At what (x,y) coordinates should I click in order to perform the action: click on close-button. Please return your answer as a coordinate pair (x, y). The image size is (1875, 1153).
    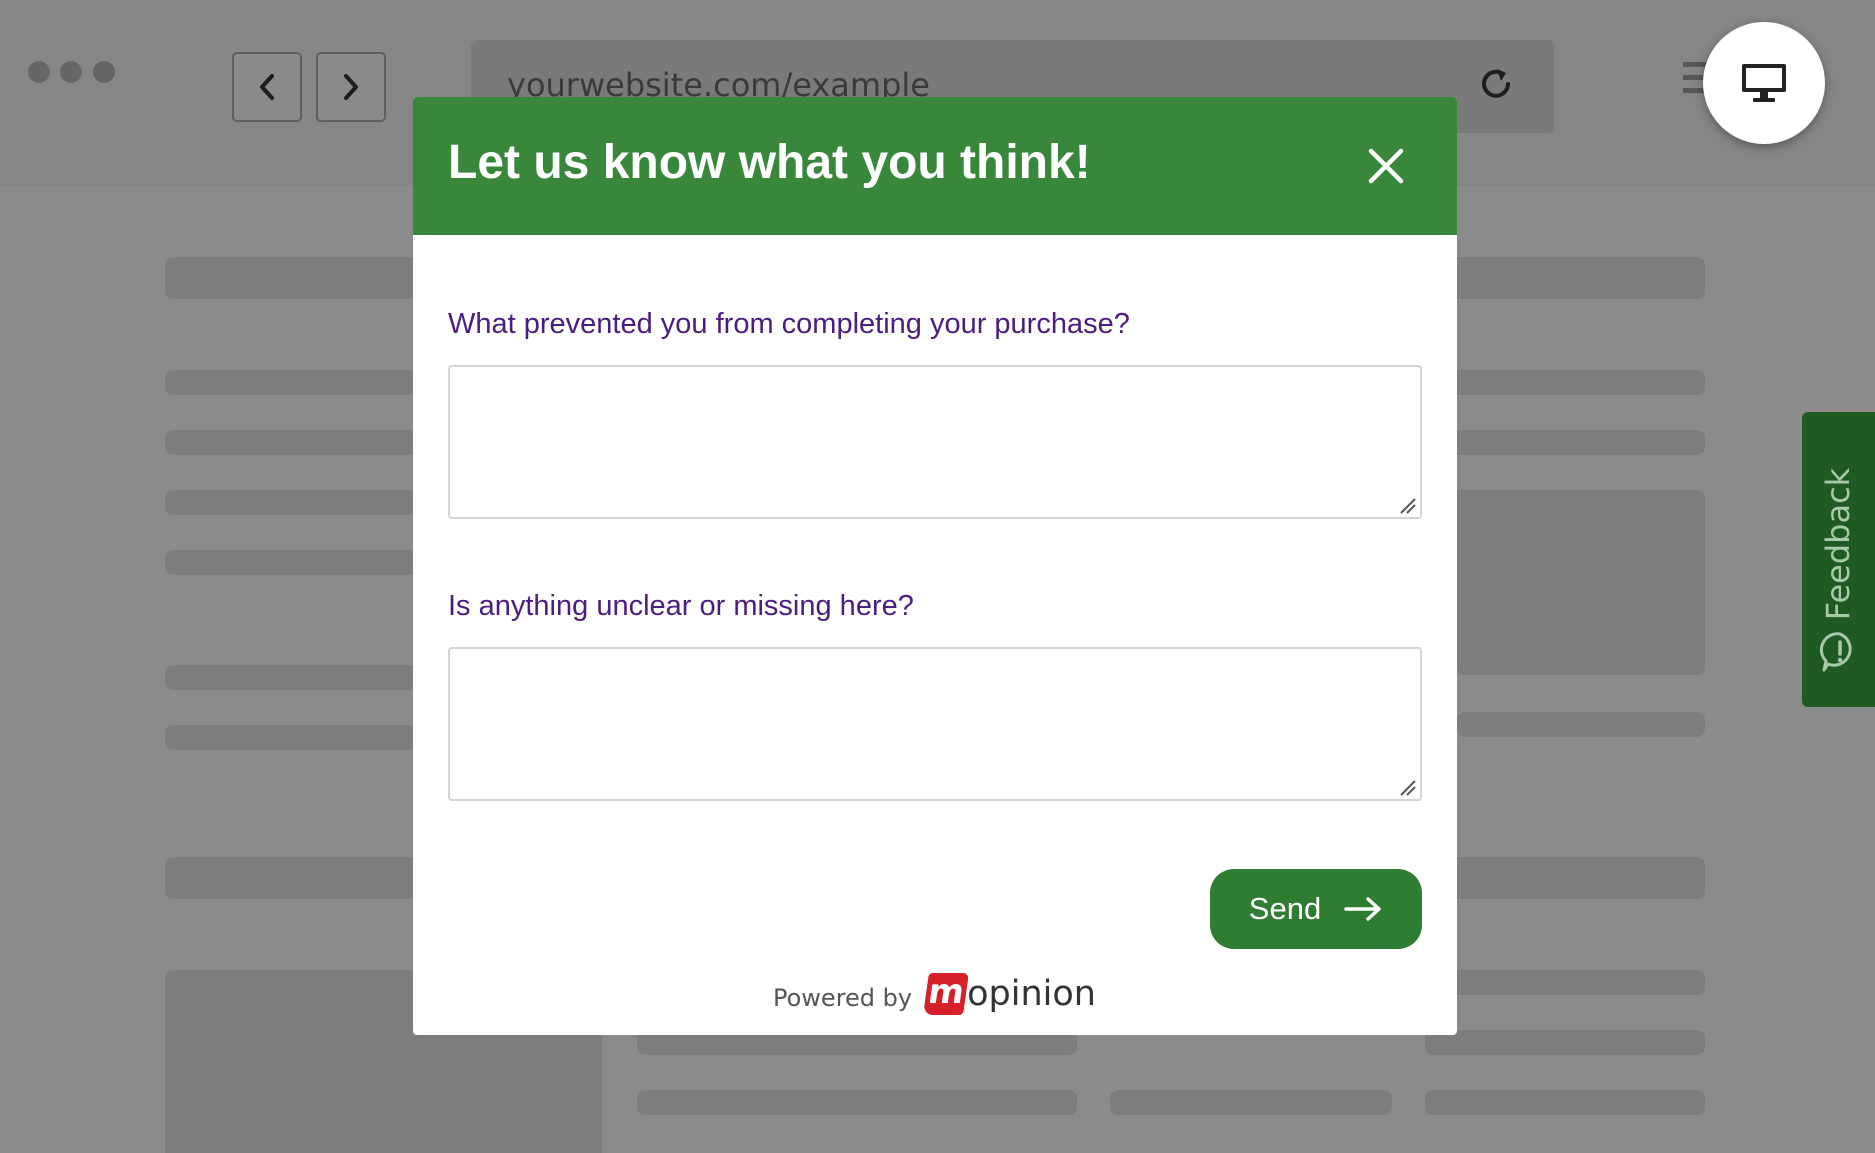
    Looking at the image, I should click on (1386, 166).